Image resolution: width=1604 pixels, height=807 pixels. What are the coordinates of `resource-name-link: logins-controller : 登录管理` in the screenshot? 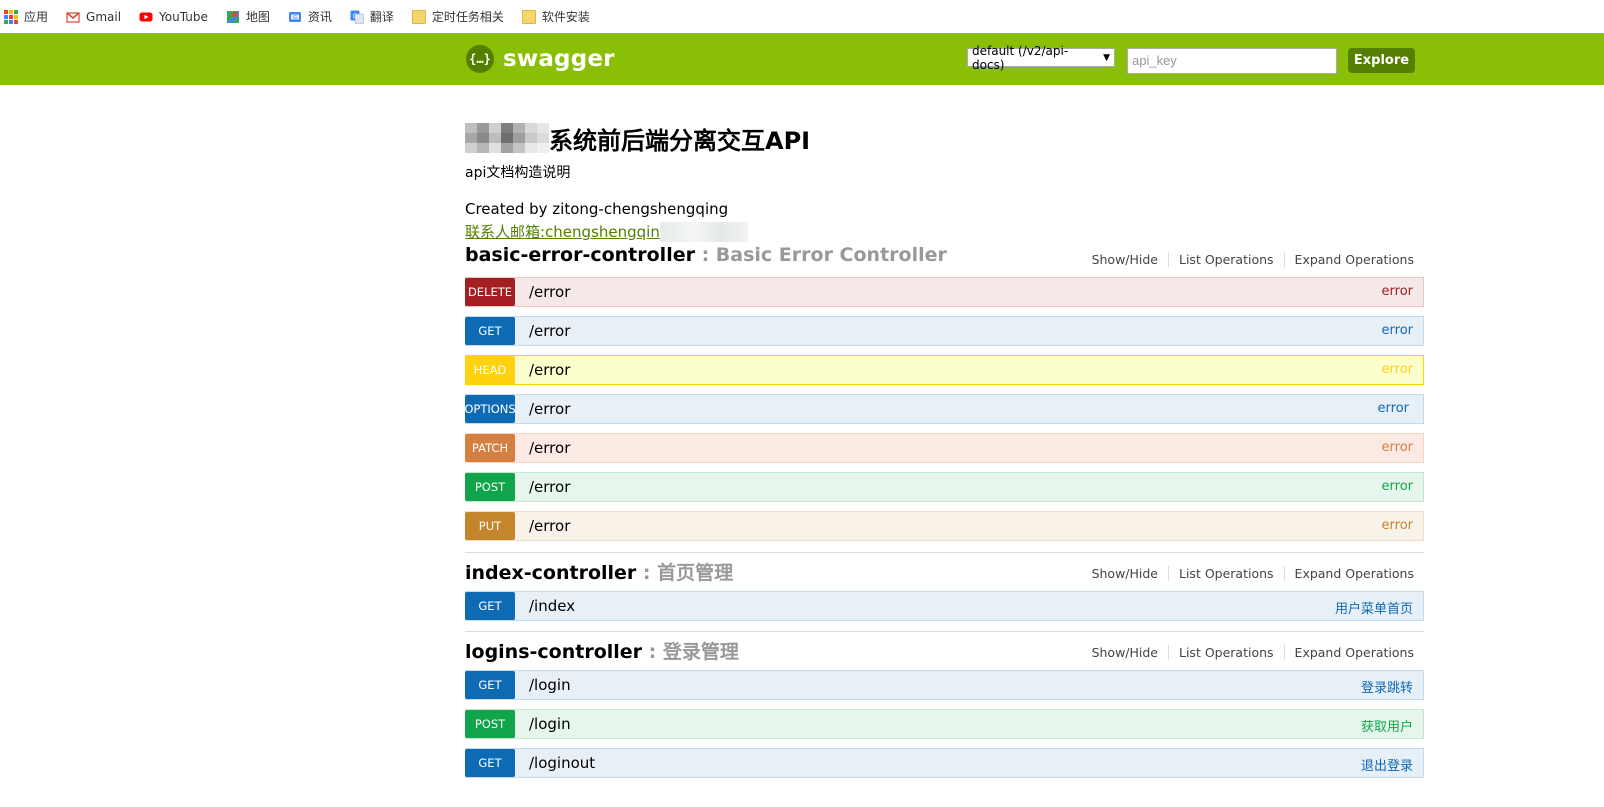 It's located at (602, 650).